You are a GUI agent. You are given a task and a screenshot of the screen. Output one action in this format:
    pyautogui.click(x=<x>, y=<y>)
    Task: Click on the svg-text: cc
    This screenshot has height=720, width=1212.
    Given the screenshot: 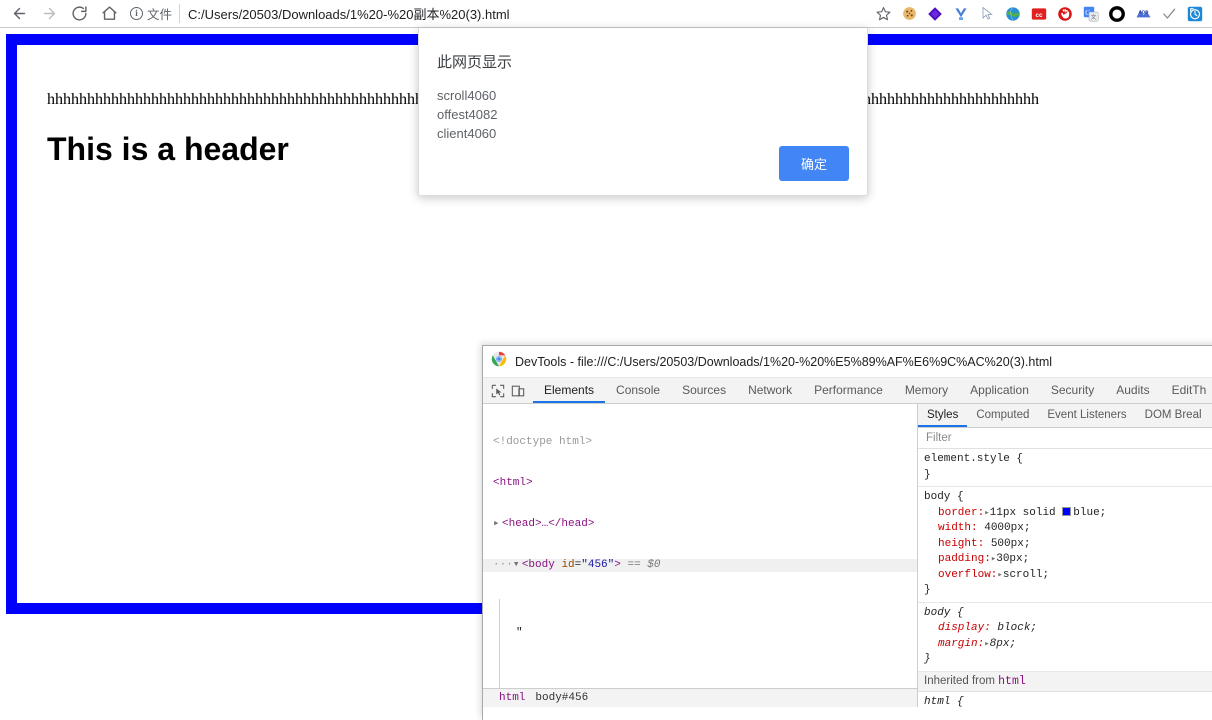 What is the action you would take?
    pyautogui.click(x=1039, y=14)
    